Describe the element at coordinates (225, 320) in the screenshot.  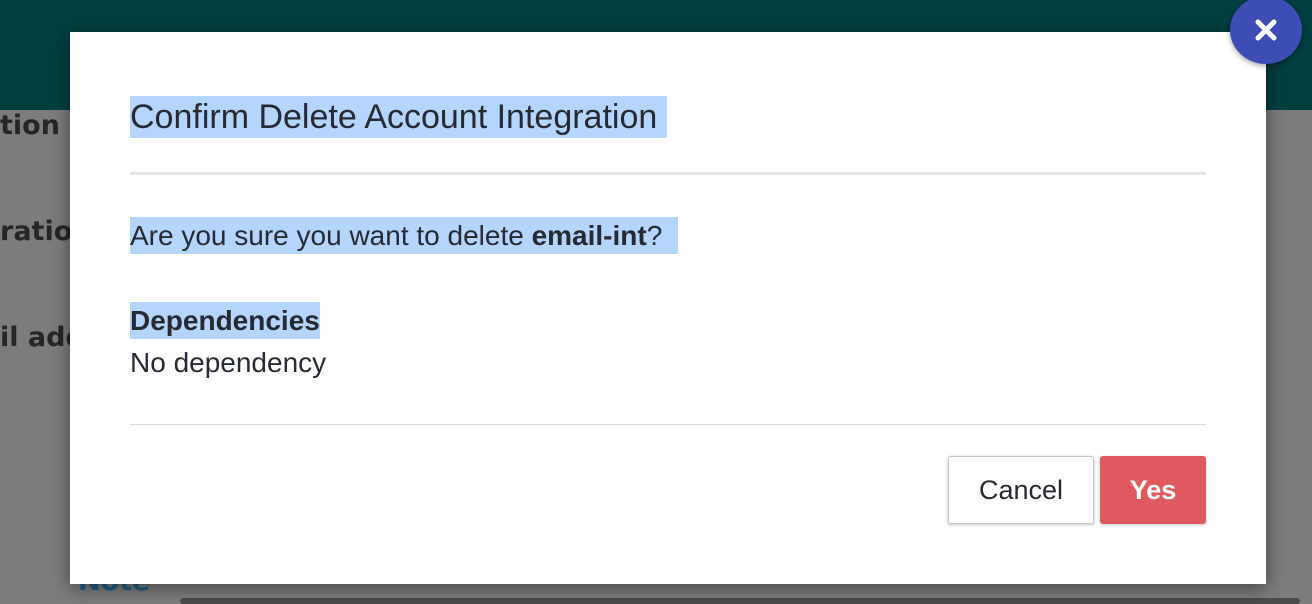
I see `dependencies-heading: Dependencies` at that location.